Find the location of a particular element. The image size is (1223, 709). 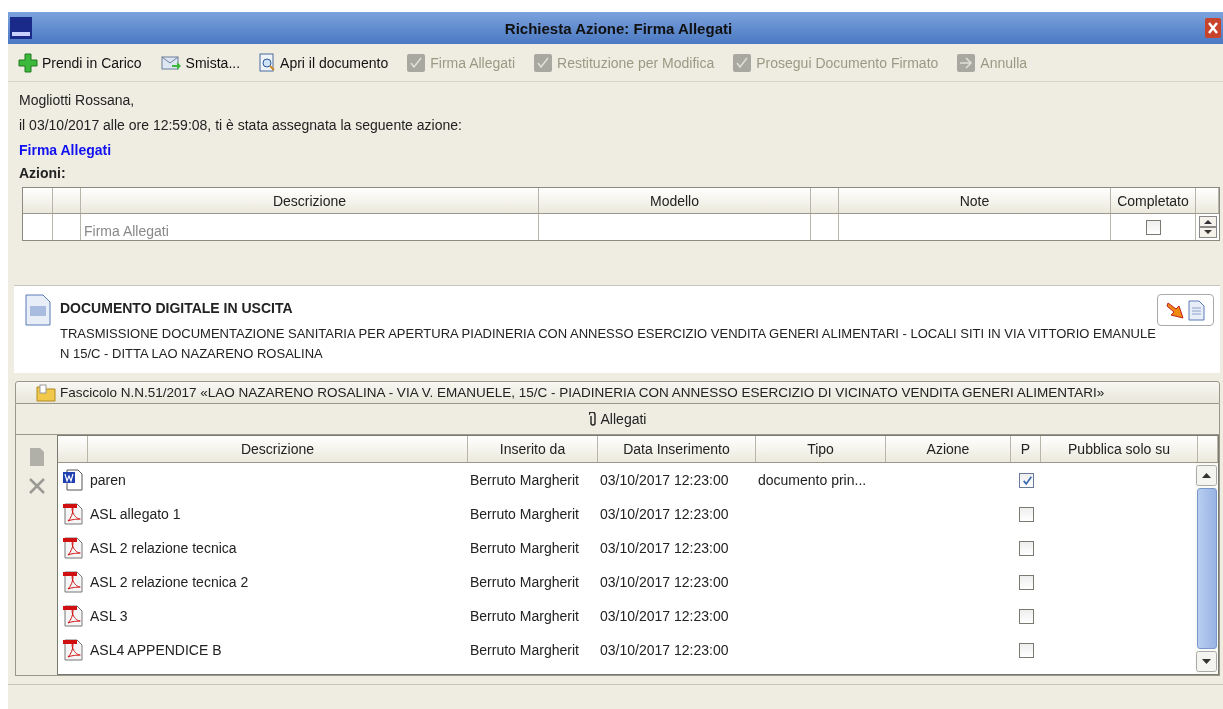

column-header: Data Inserimento is located at coordinates (677, 449).